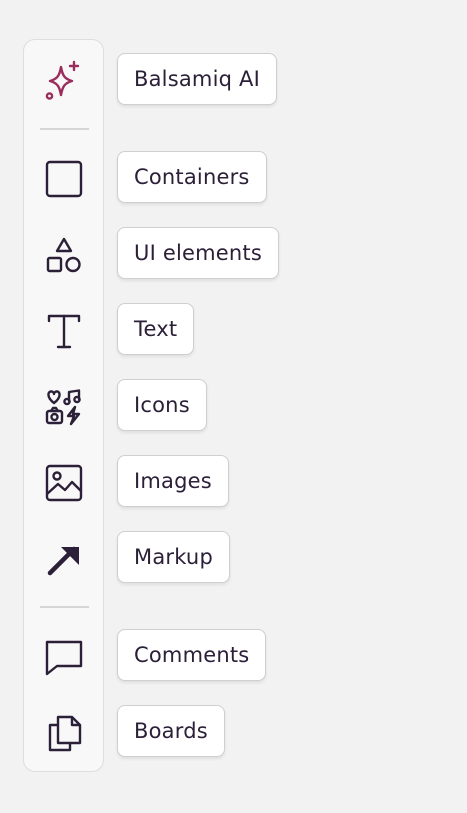 The width and height of the screenshot is (467, 813). I want to click on comments-label: Comments, so click(192, 655).